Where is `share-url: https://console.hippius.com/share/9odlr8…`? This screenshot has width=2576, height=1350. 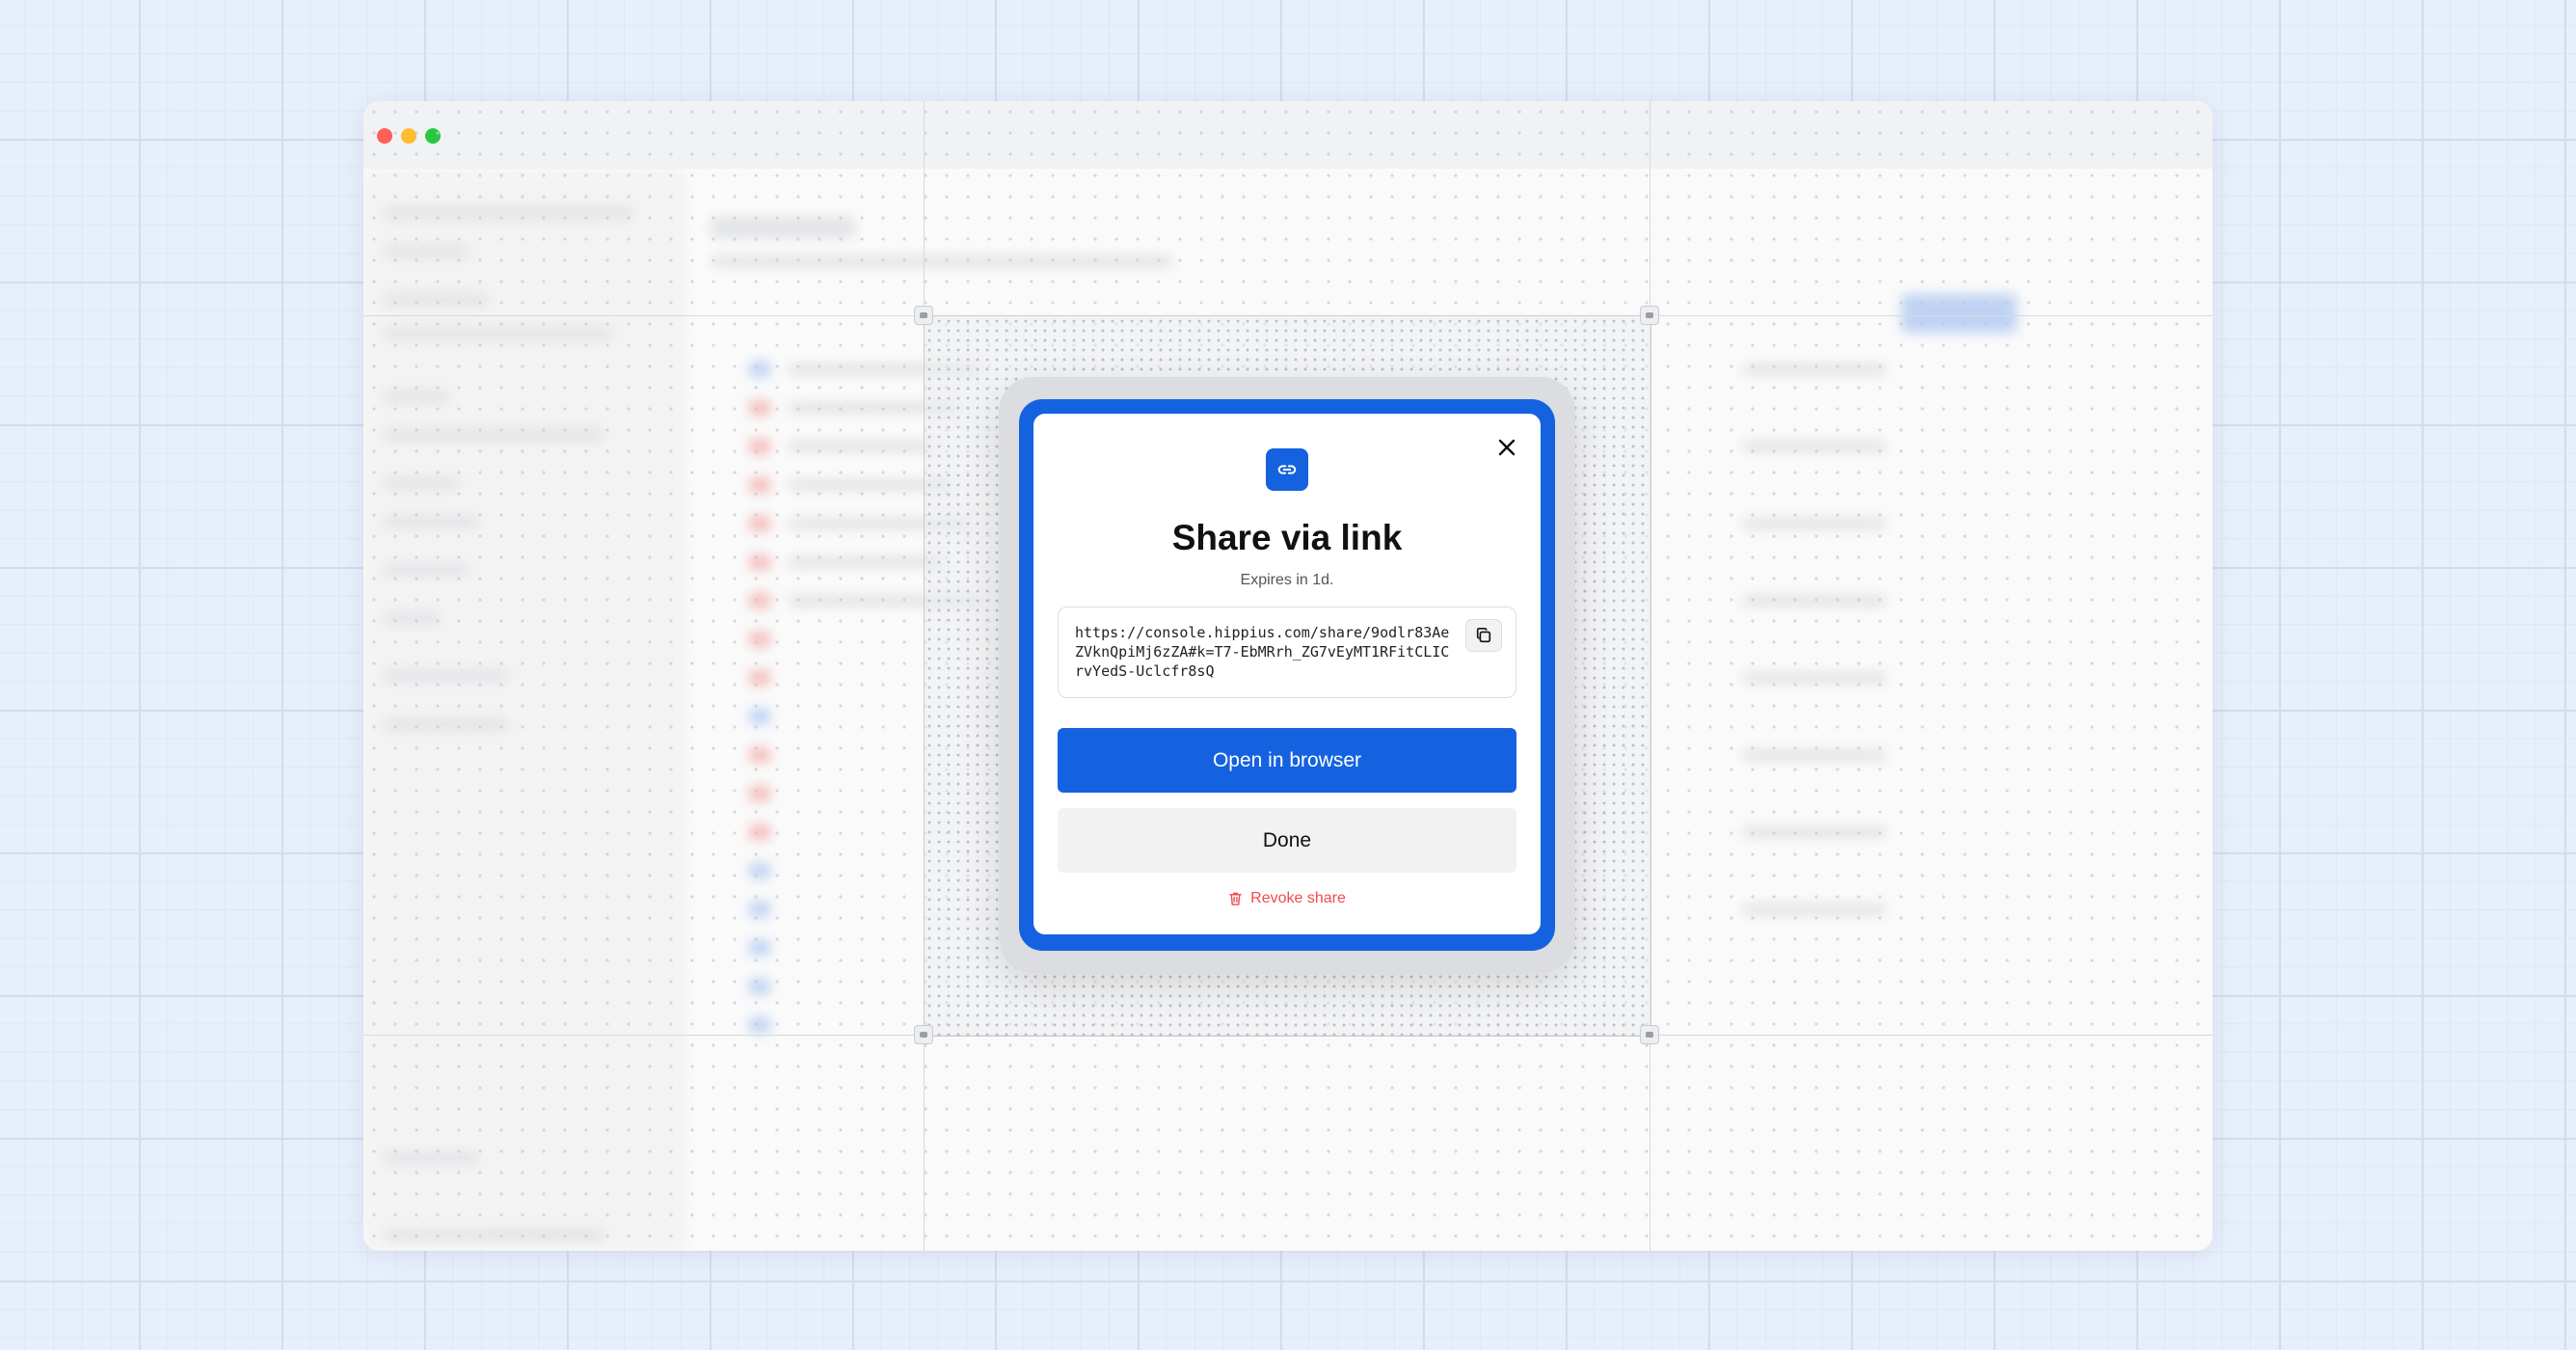 share-url: https://console.hippius.com/share/9odlr8… is located at coordinates (1266, 652).